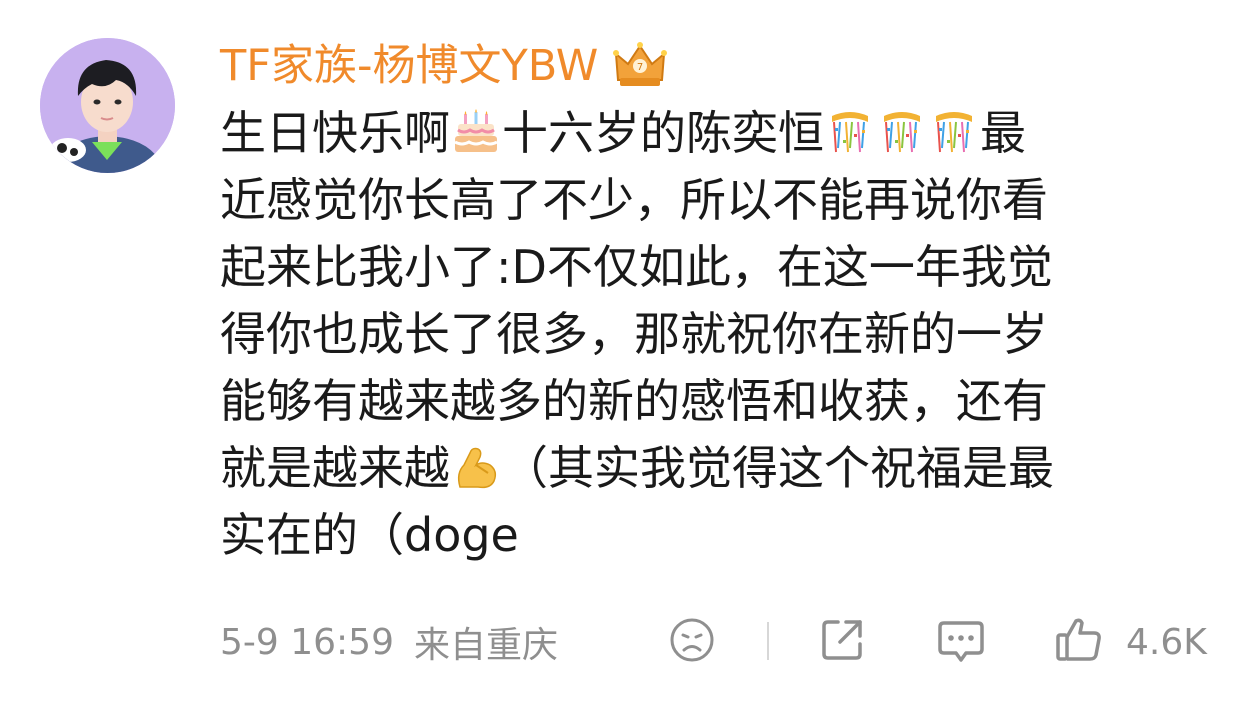 The image size is (1260, 712). I want to click on comment-line: 得你也成长了很多，那就祝你在新的一岁, so click(634, 334).